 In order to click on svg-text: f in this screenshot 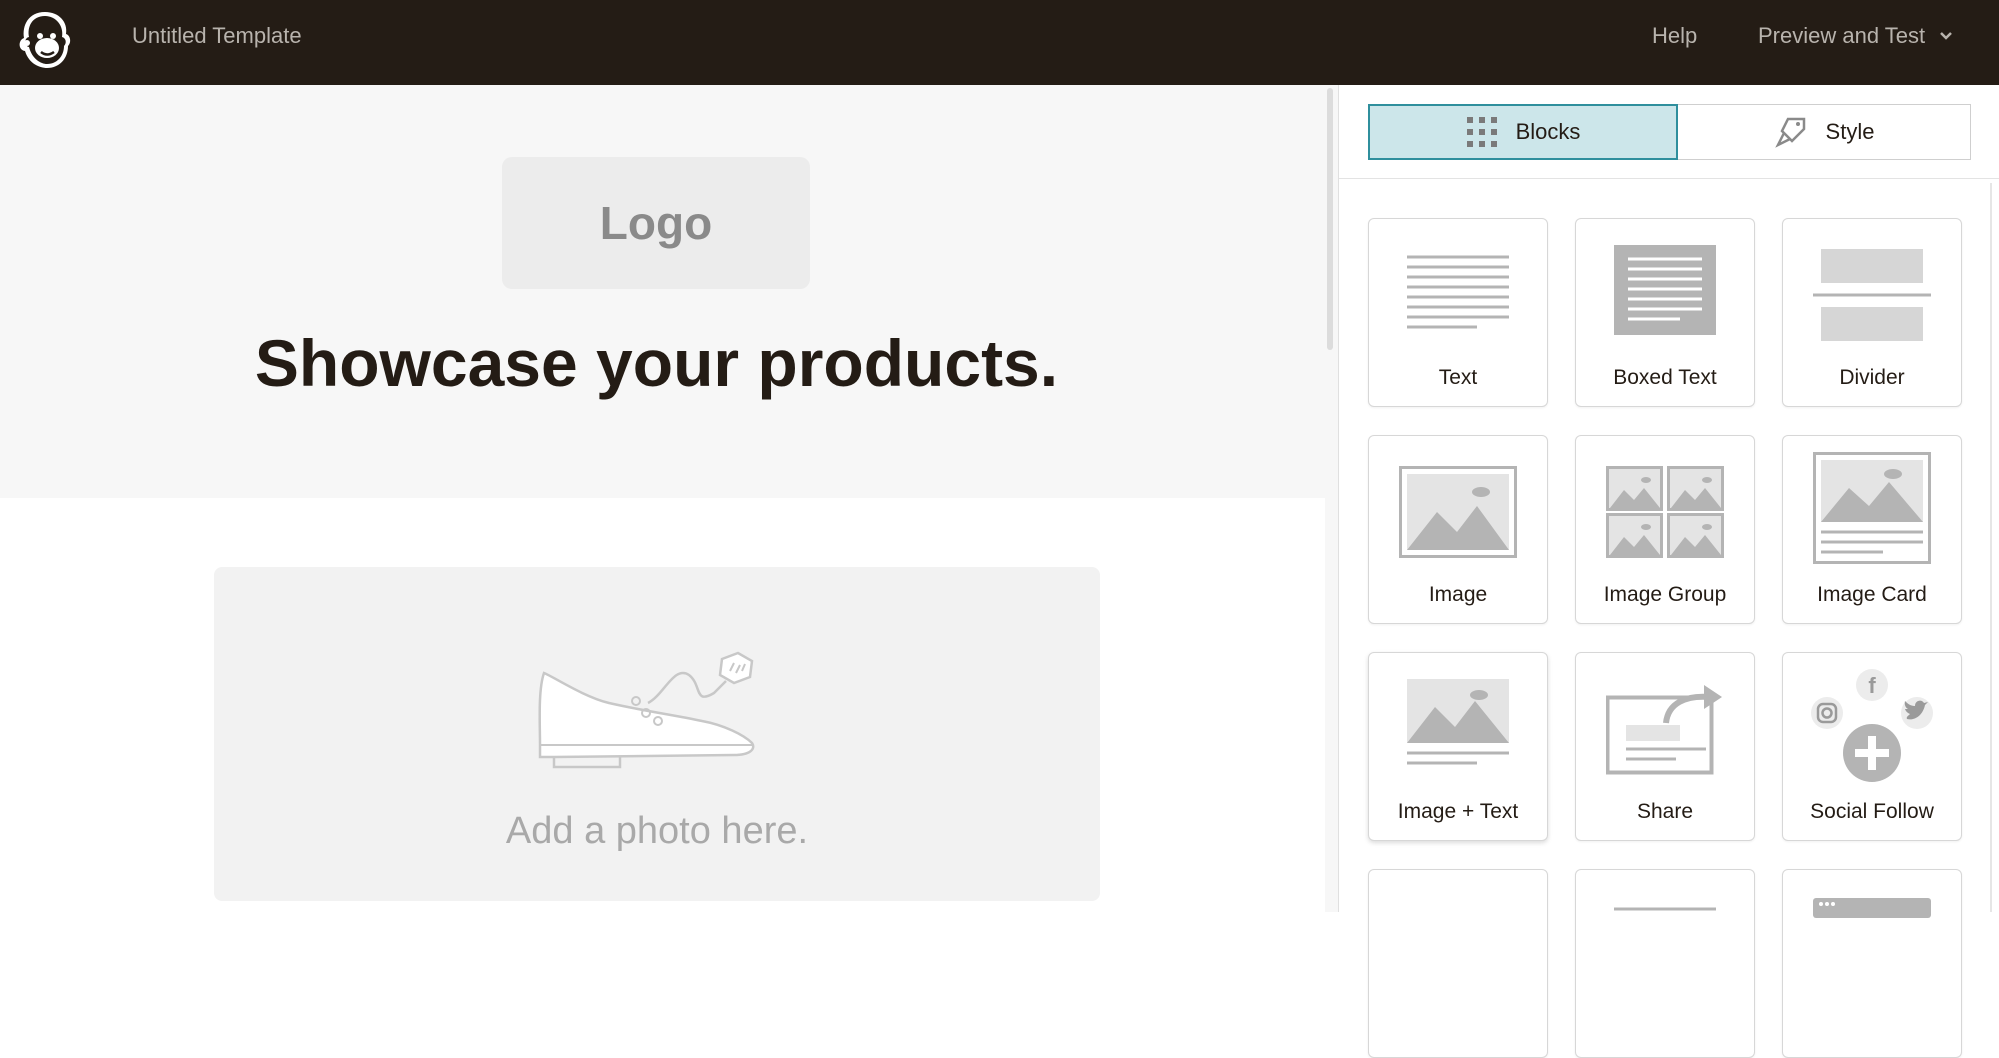, I will do `click(1872, 685)`.